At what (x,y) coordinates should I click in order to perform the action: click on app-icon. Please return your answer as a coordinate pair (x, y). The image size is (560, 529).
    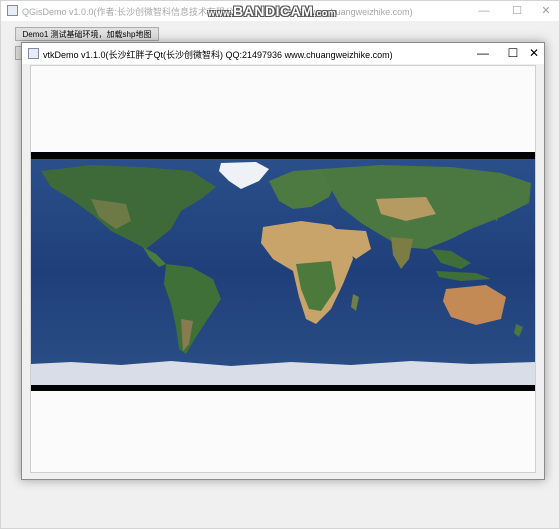
    Looking at the image, I should click on (12, 10).